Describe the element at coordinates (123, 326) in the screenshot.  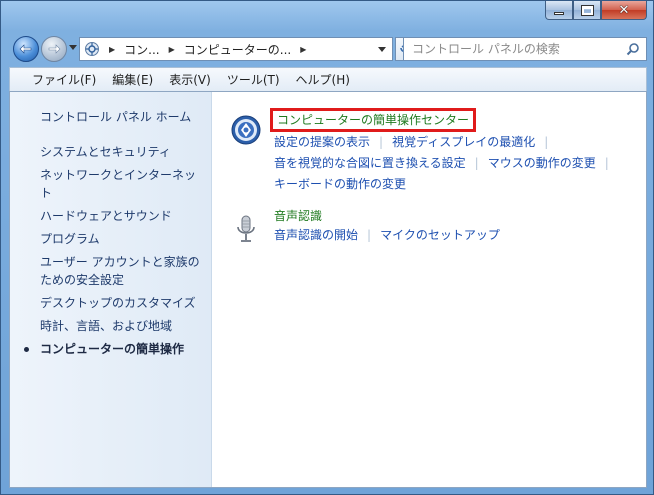
I see `sidebar-item-clock-region: 時計、言語、および地域` at that location.